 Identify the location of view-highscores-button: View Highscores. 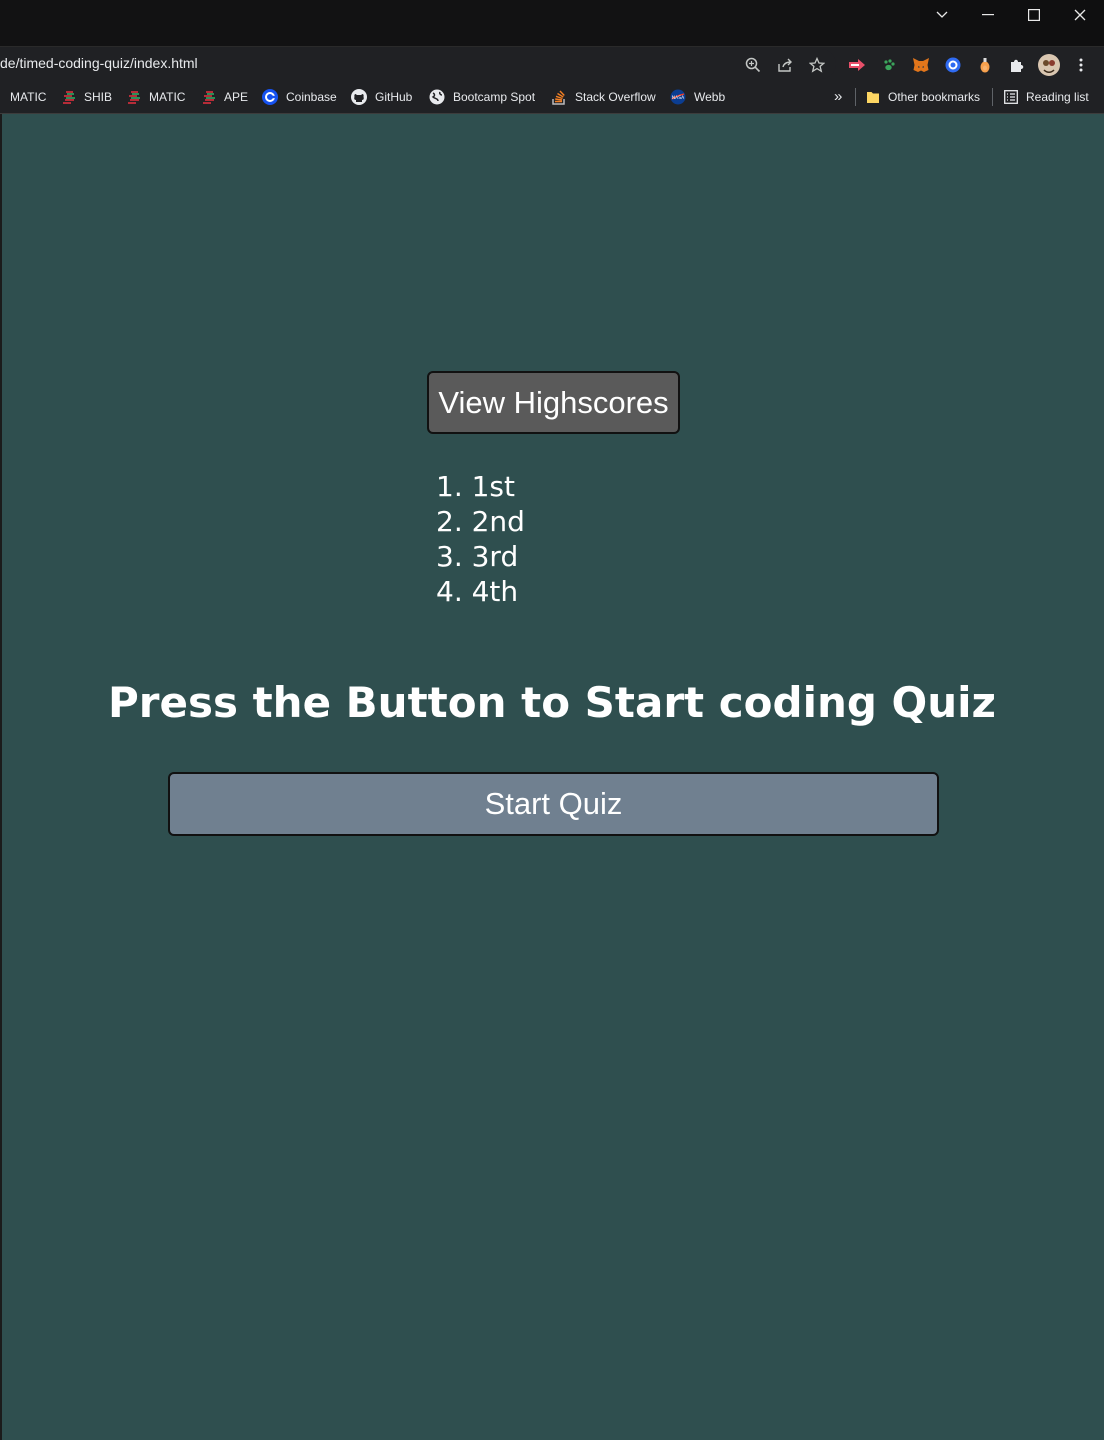
(553, 402).